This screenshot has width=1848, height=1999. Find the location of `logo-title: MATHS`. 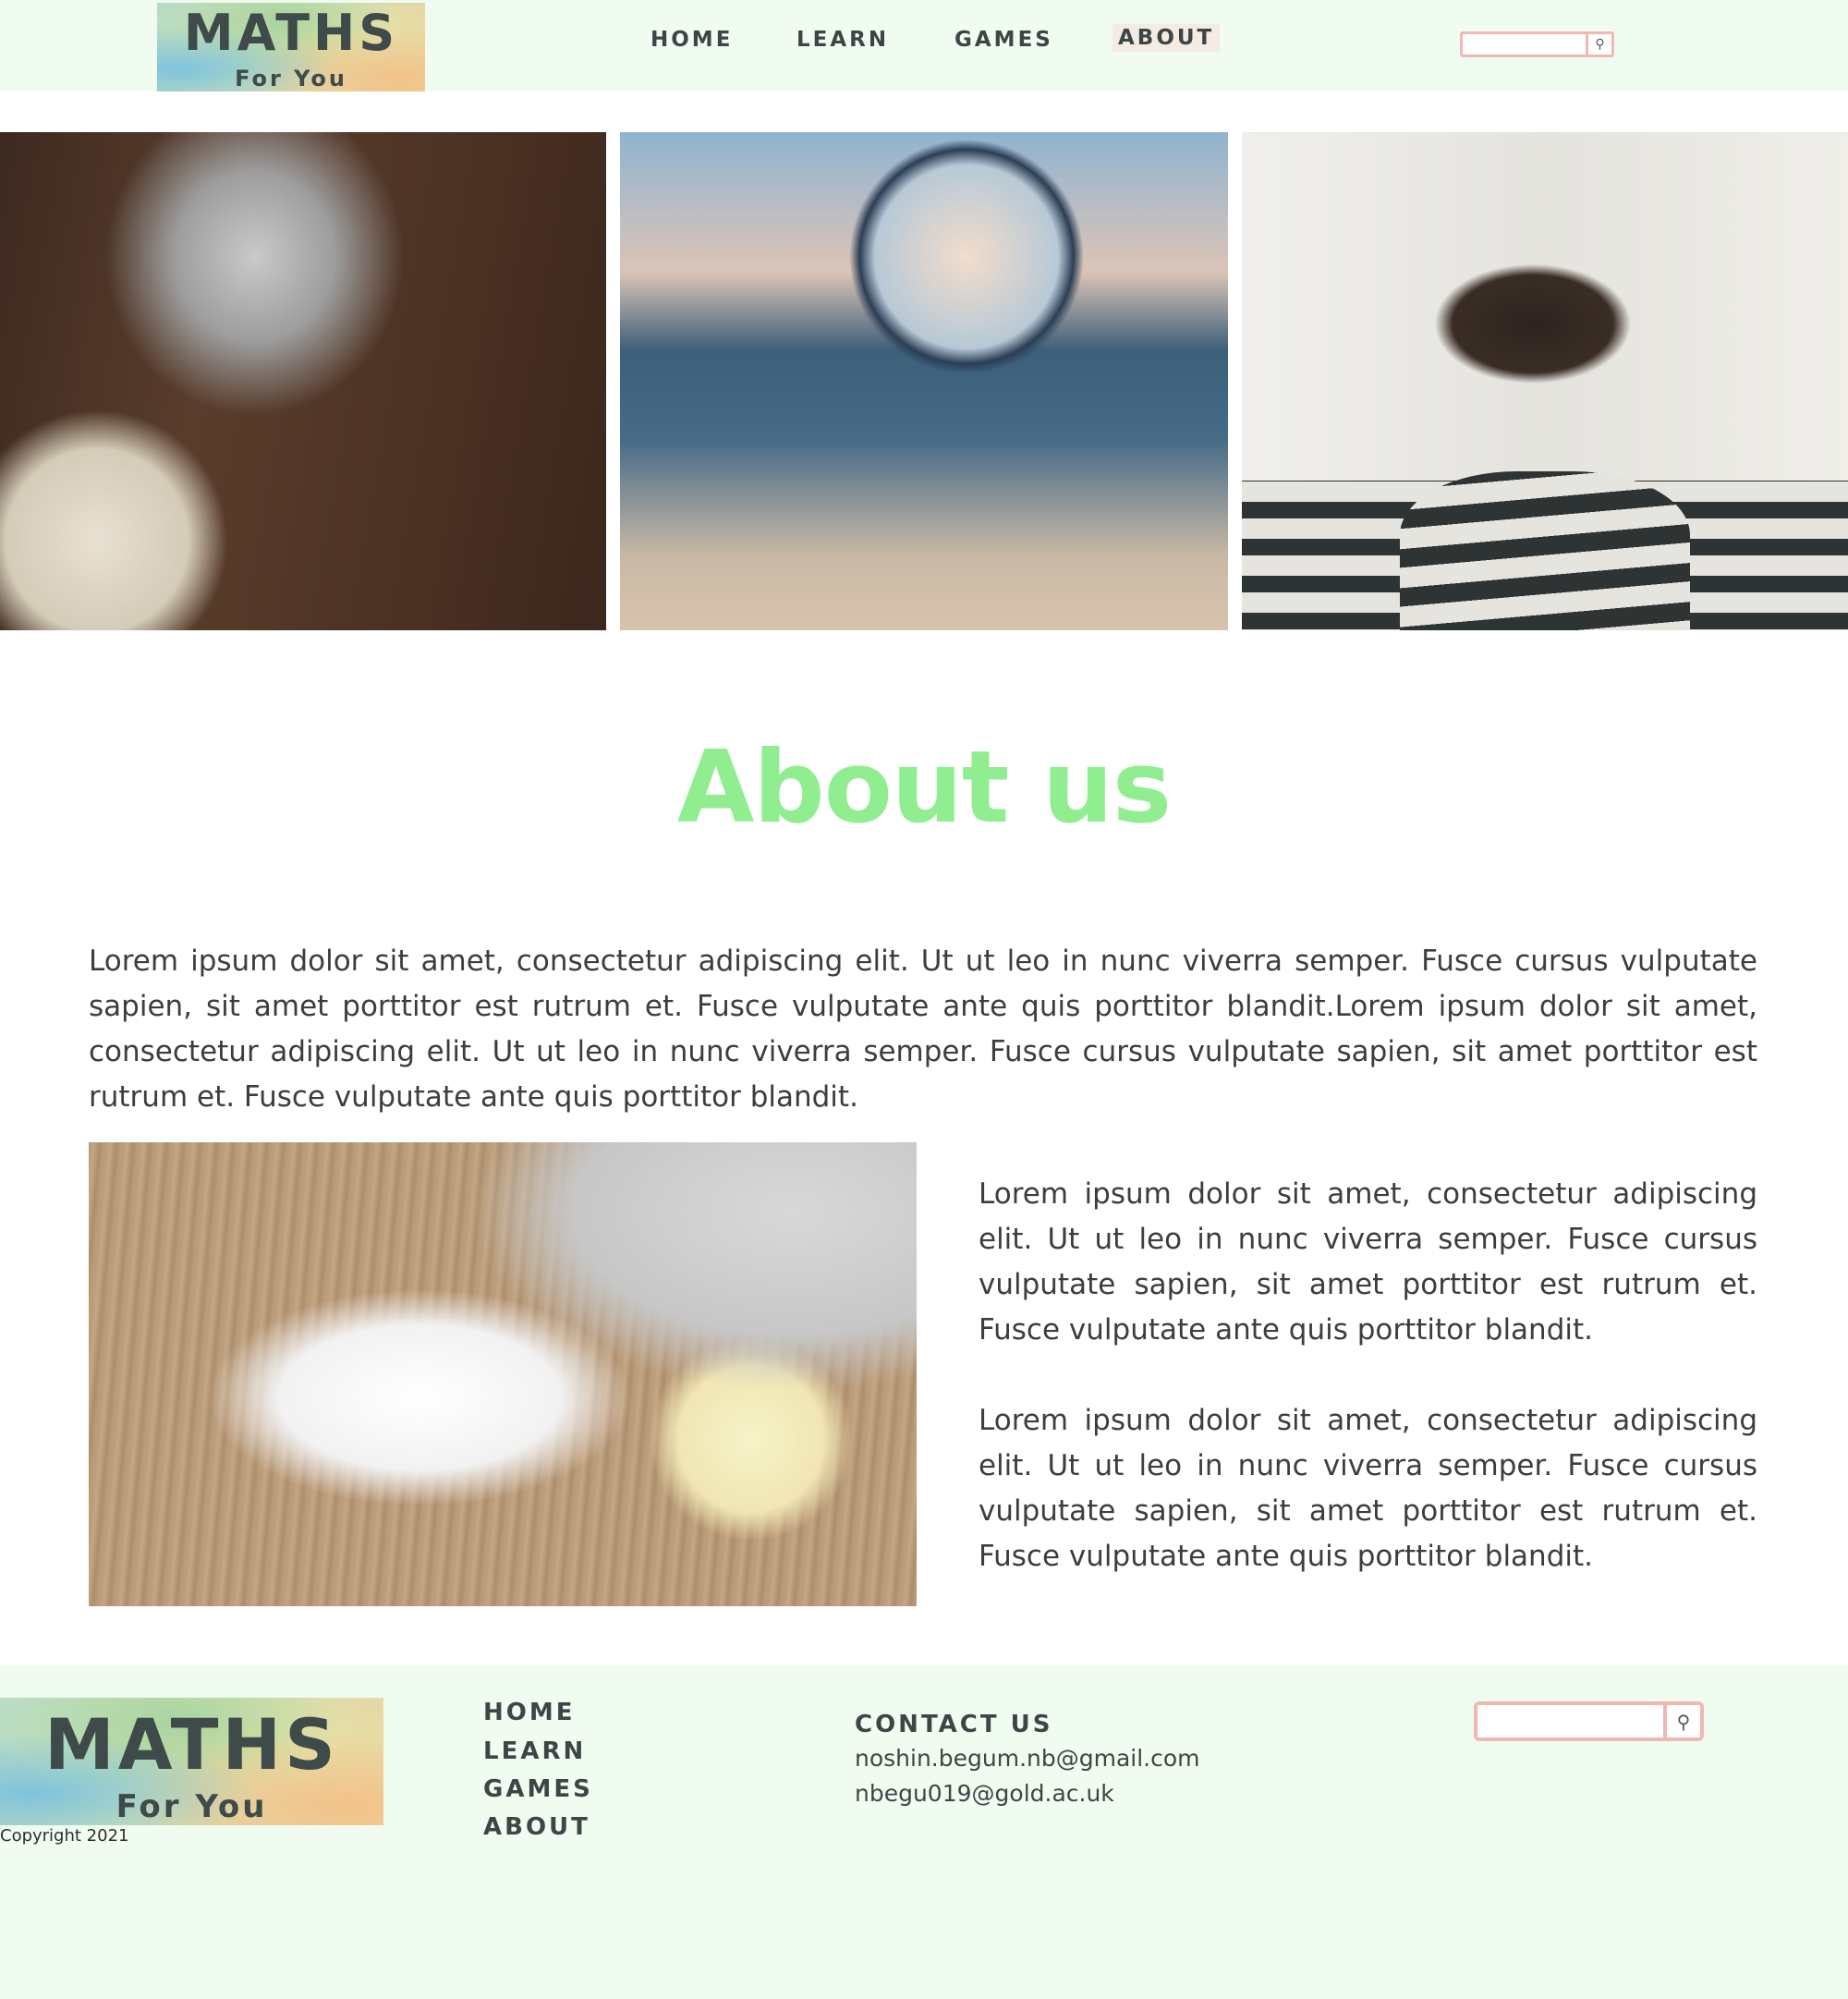

logo-title: MATHS is located at coordinates (291, 33).